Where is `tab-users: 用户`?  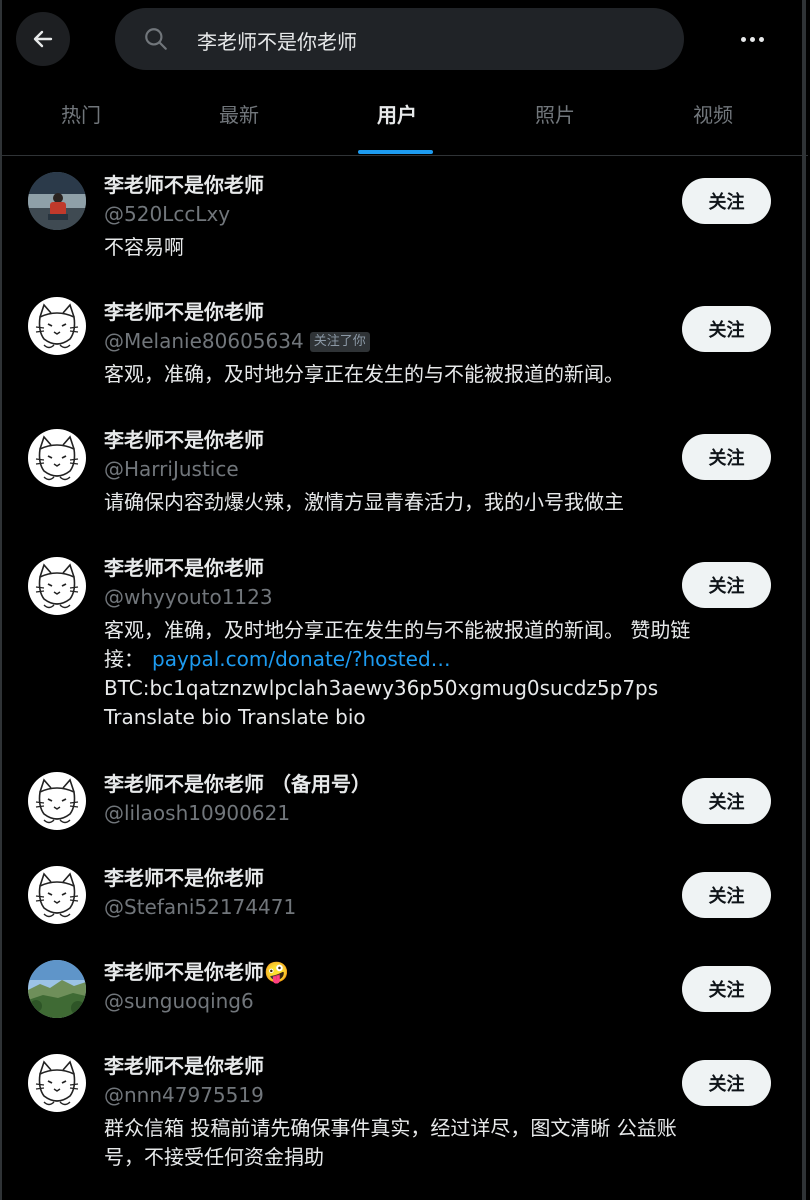
tab-users: 用户 is located at coordinates (397, 120).